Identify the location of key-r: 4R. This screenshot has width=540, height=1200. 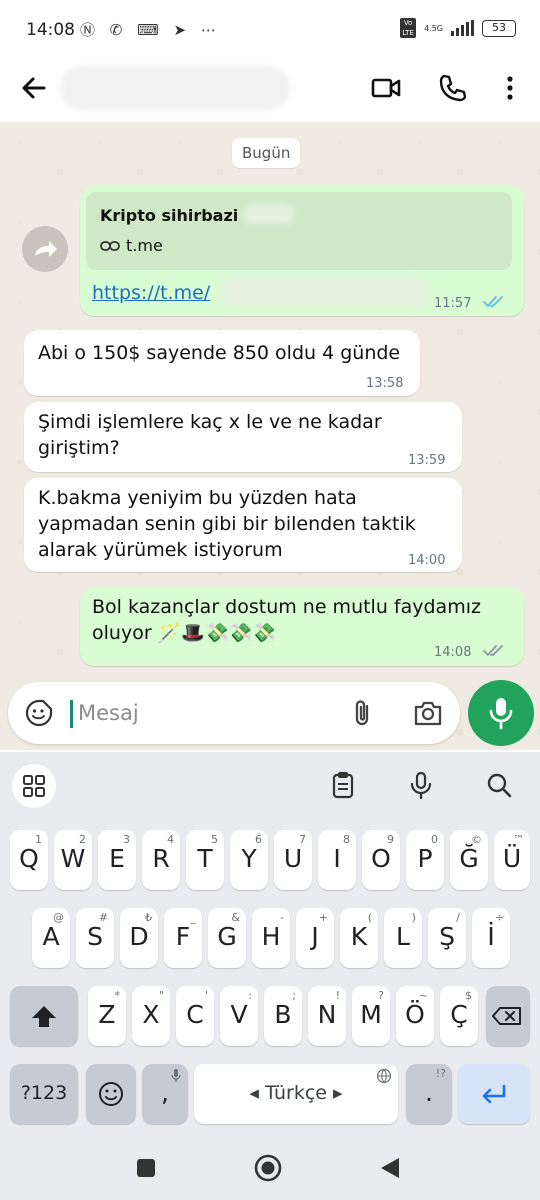
(161, 860).